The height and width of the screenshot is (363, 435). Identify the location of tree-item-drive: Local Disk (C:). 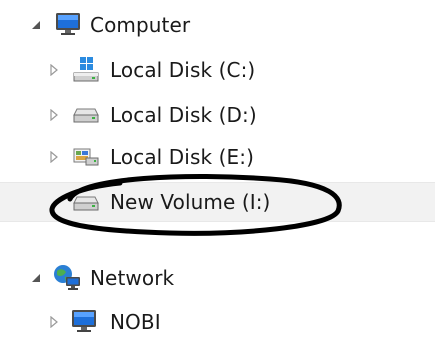
(217, 70).